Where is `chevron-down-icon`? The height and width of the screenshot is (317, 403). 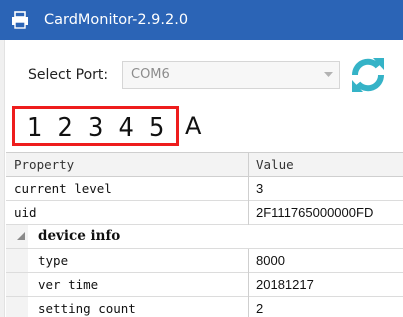
chevron-down-icon is located at coordinates (328, 75).